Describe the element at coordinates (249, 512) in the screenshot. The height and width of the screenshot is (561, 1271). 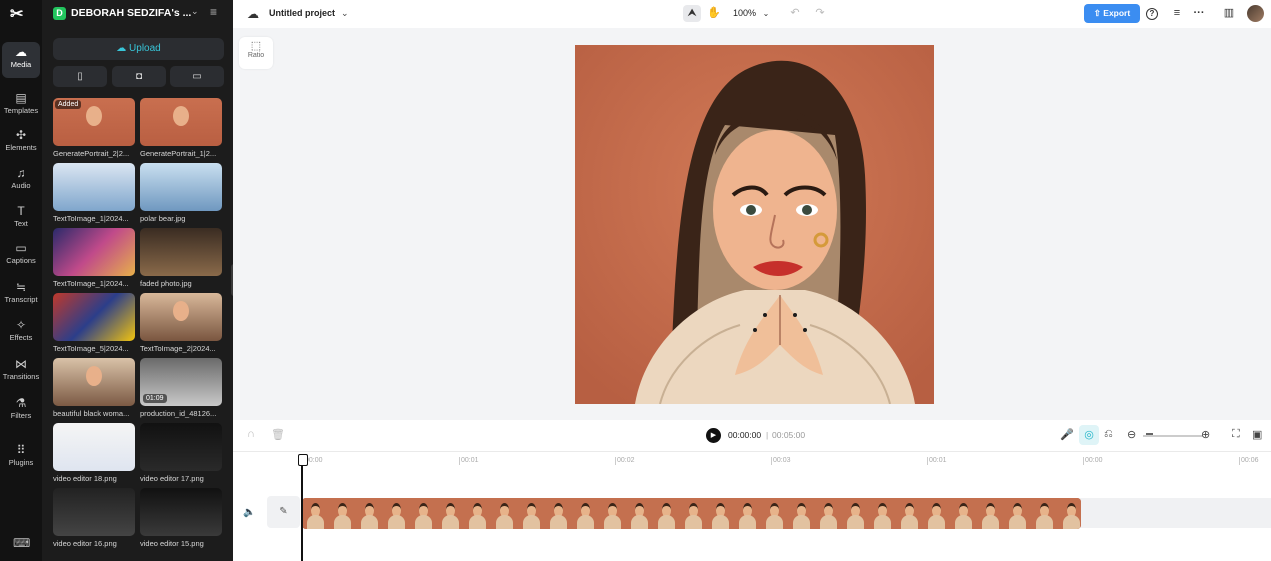
I see `mute-track-icon: 🔈` at that location.